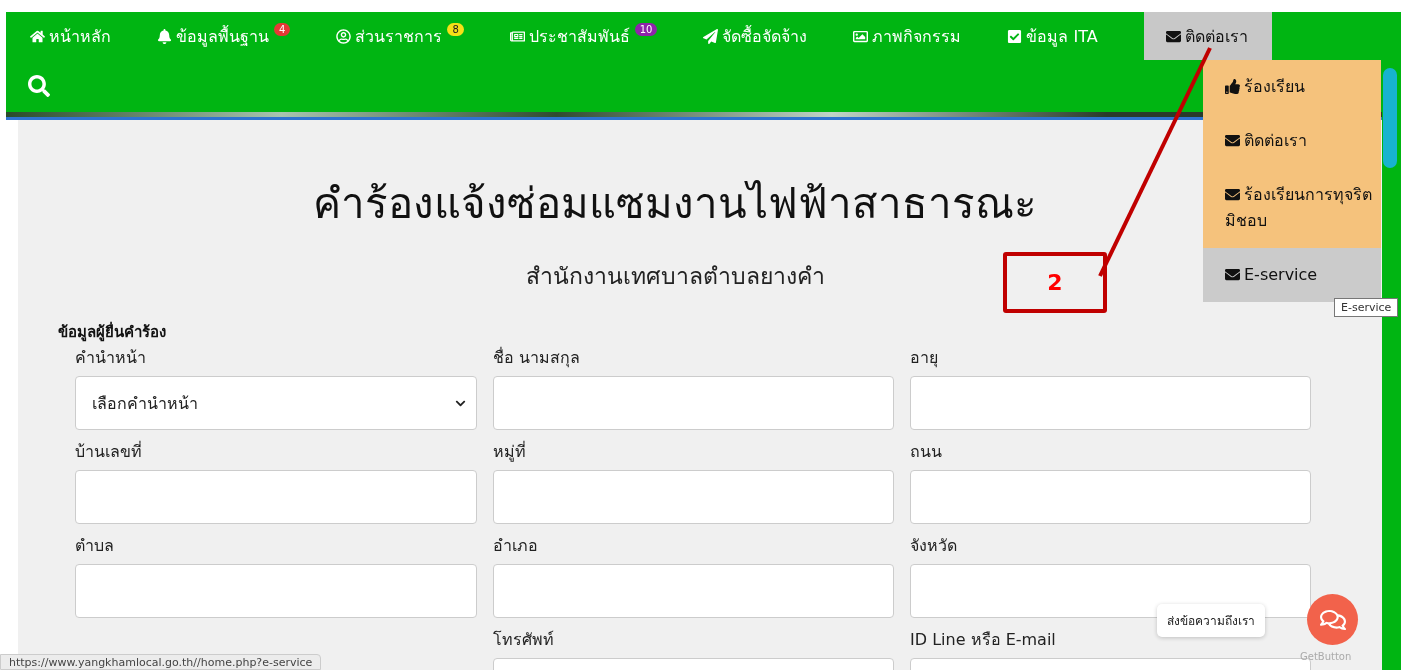  What do you see at coordinates (112, 332) in the screenshot?
I see `section-heading: ข้อมูลผู้ยื่นคำร้อง` at bounding box center [112, 332].